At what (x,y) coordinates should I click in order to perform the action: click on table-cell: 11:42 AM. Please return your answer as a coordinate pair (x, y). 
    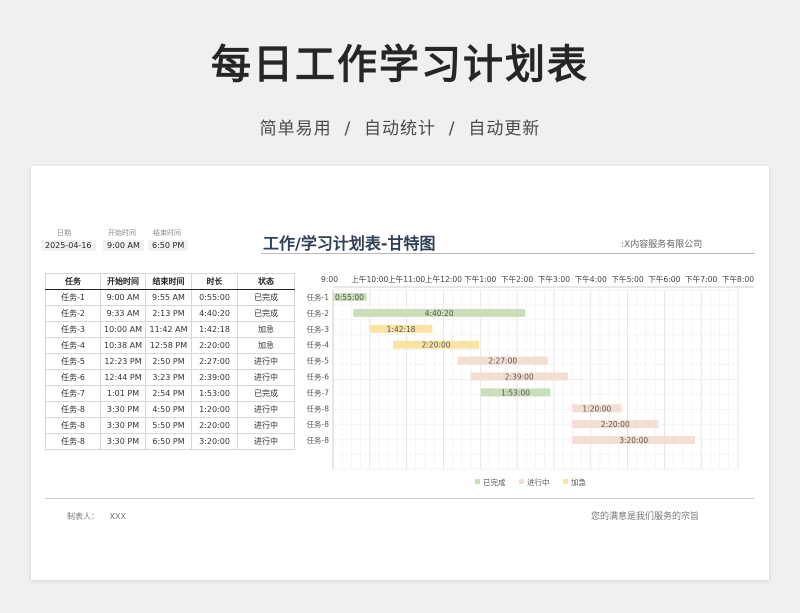
    Looking at the image, I should click on (168, 329).